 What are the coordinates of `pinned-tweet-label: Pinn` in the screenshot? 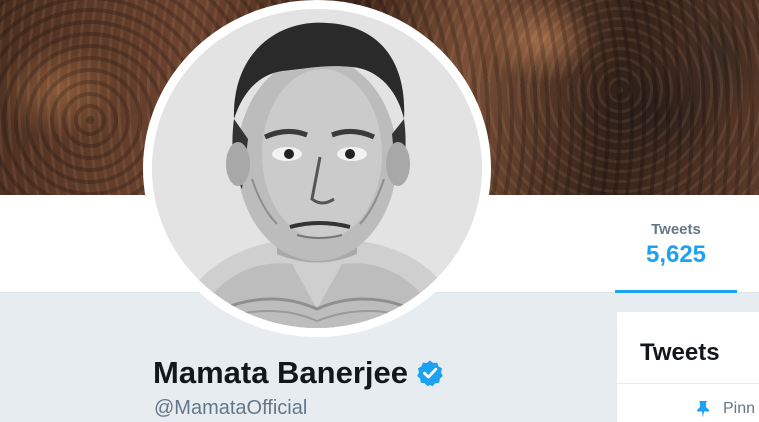 It's located at (725, 409).